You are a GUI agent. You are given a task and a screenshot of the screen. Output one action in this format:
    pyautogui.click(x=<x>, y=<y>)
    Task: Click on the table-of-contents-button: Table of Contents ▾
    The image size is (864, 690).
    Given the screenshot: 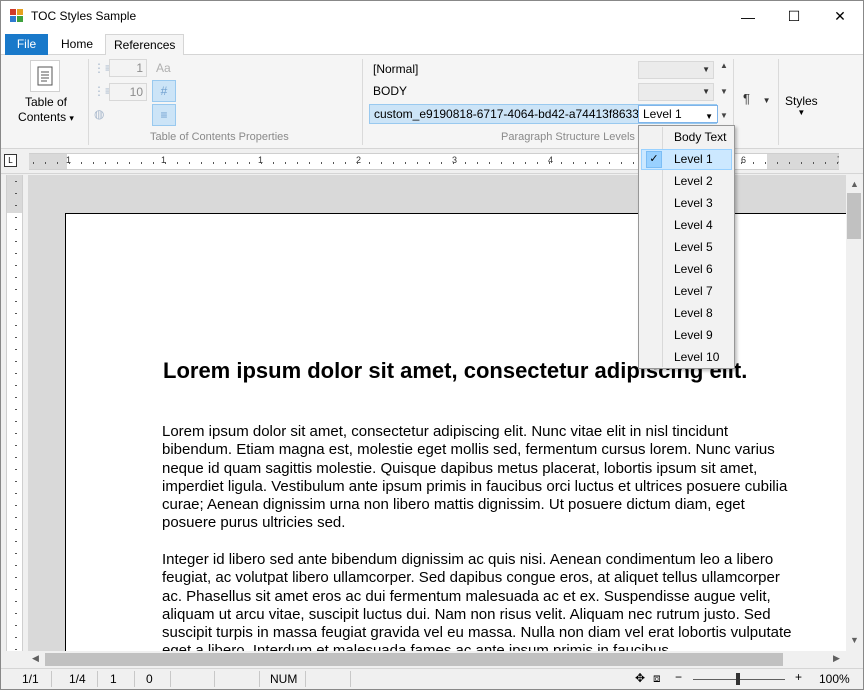 What is the action you would take?
    pyautogui.click(x=46, y=110)
    